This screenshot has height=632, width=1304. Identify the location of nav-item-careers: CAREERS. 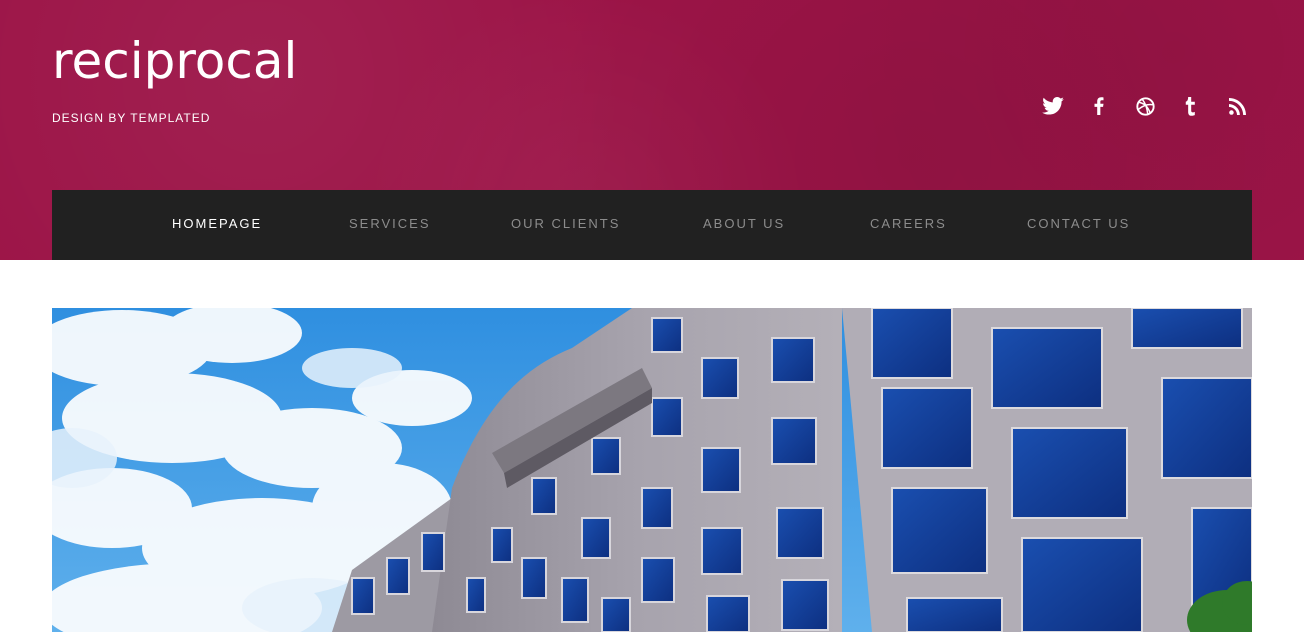
(908, 223).